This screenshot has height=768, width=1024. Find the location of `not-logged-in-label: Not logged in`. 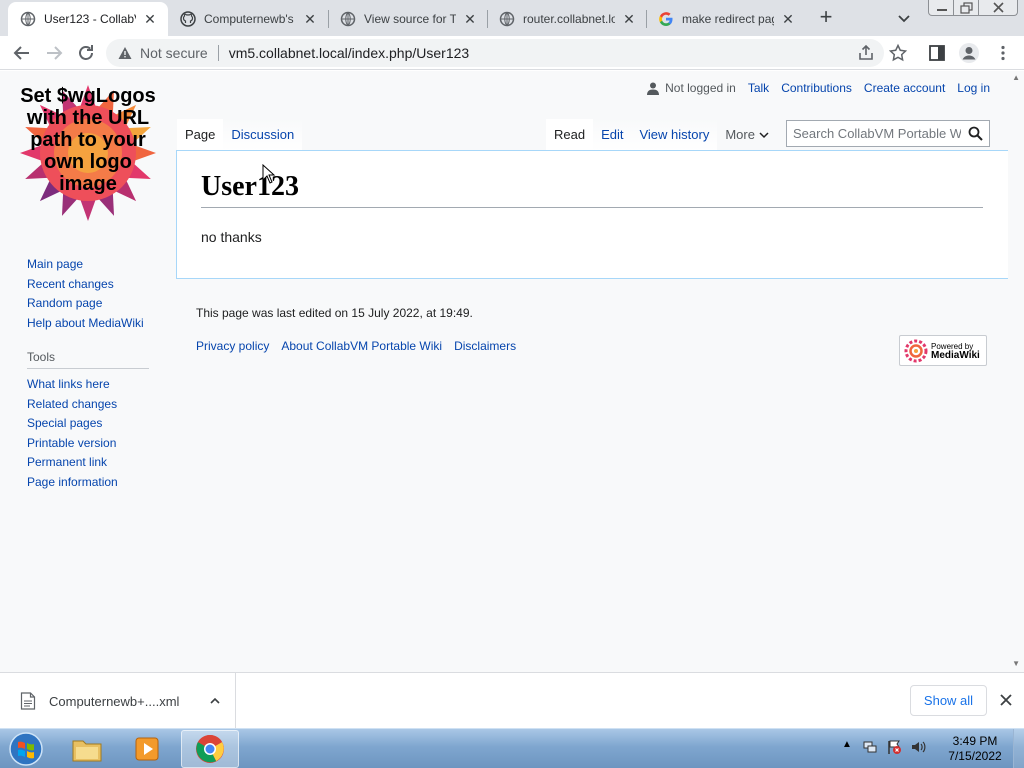

not-logged-in-label: Not logged in is located at coordinates (700, 88).